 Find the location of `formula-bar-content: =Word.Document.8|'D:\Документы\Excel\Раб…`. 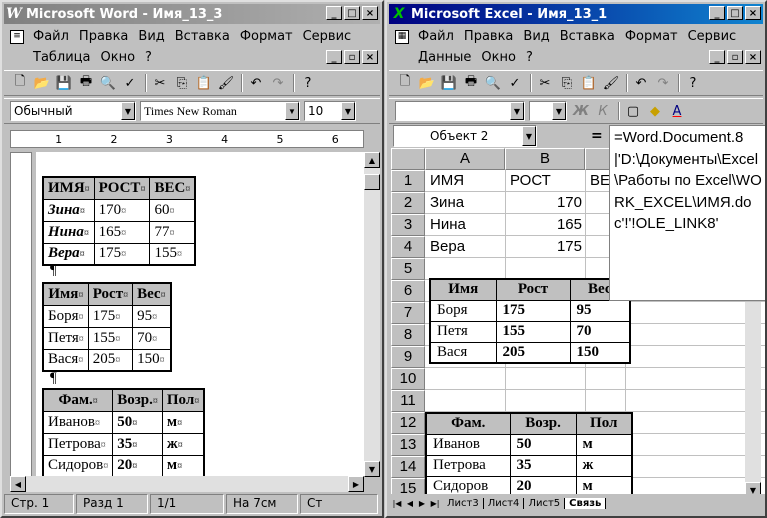

formula-bar-content: =Word.Document.8|'D:\Документы\Excel\Раб… is located at coordinates (687, 213).